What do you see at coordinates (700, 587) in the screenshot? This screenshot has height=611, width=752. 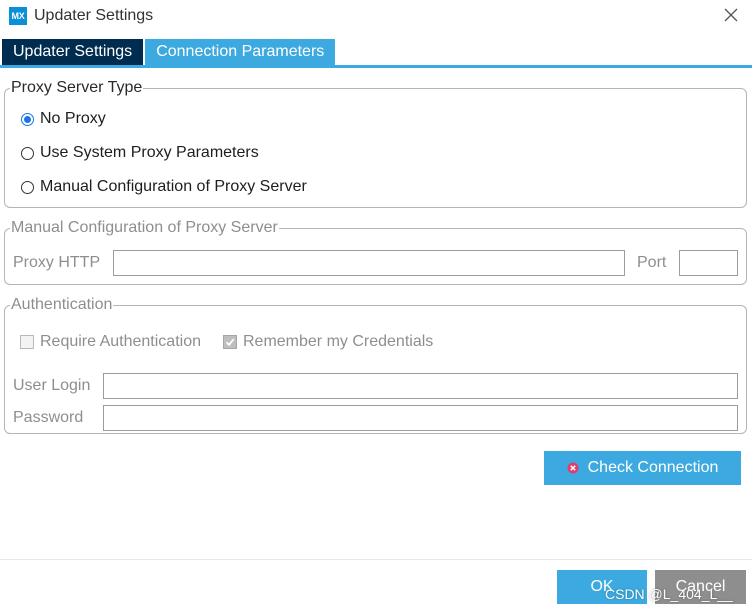 I see `cancel-button: Cancel` at bounding box center [700, 587].